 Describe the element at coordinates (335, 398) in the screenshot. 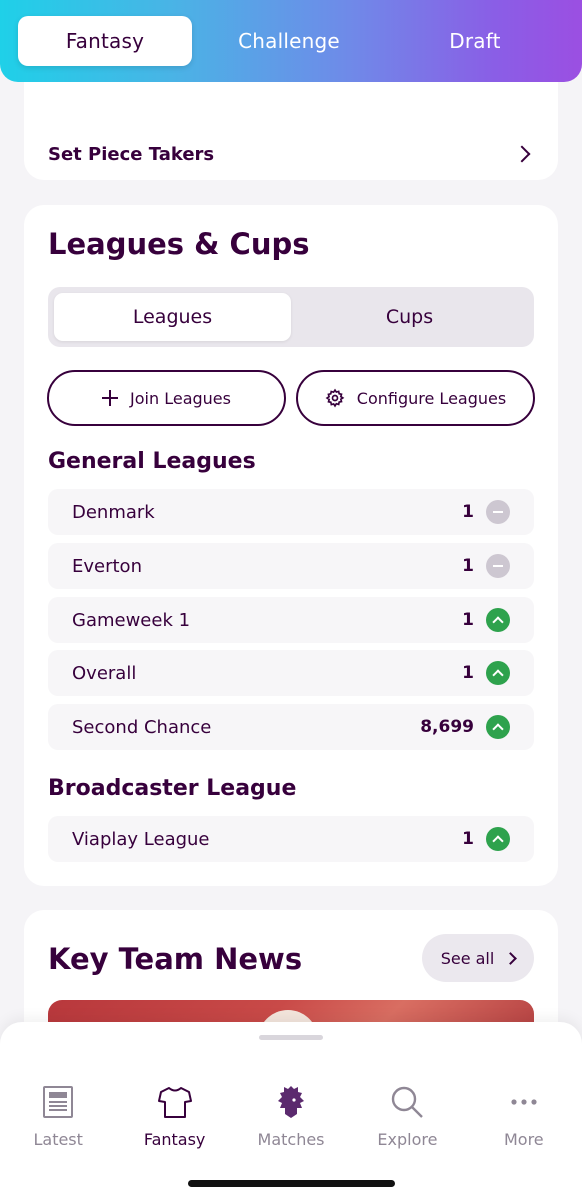

I see `gear-icon` at that location.